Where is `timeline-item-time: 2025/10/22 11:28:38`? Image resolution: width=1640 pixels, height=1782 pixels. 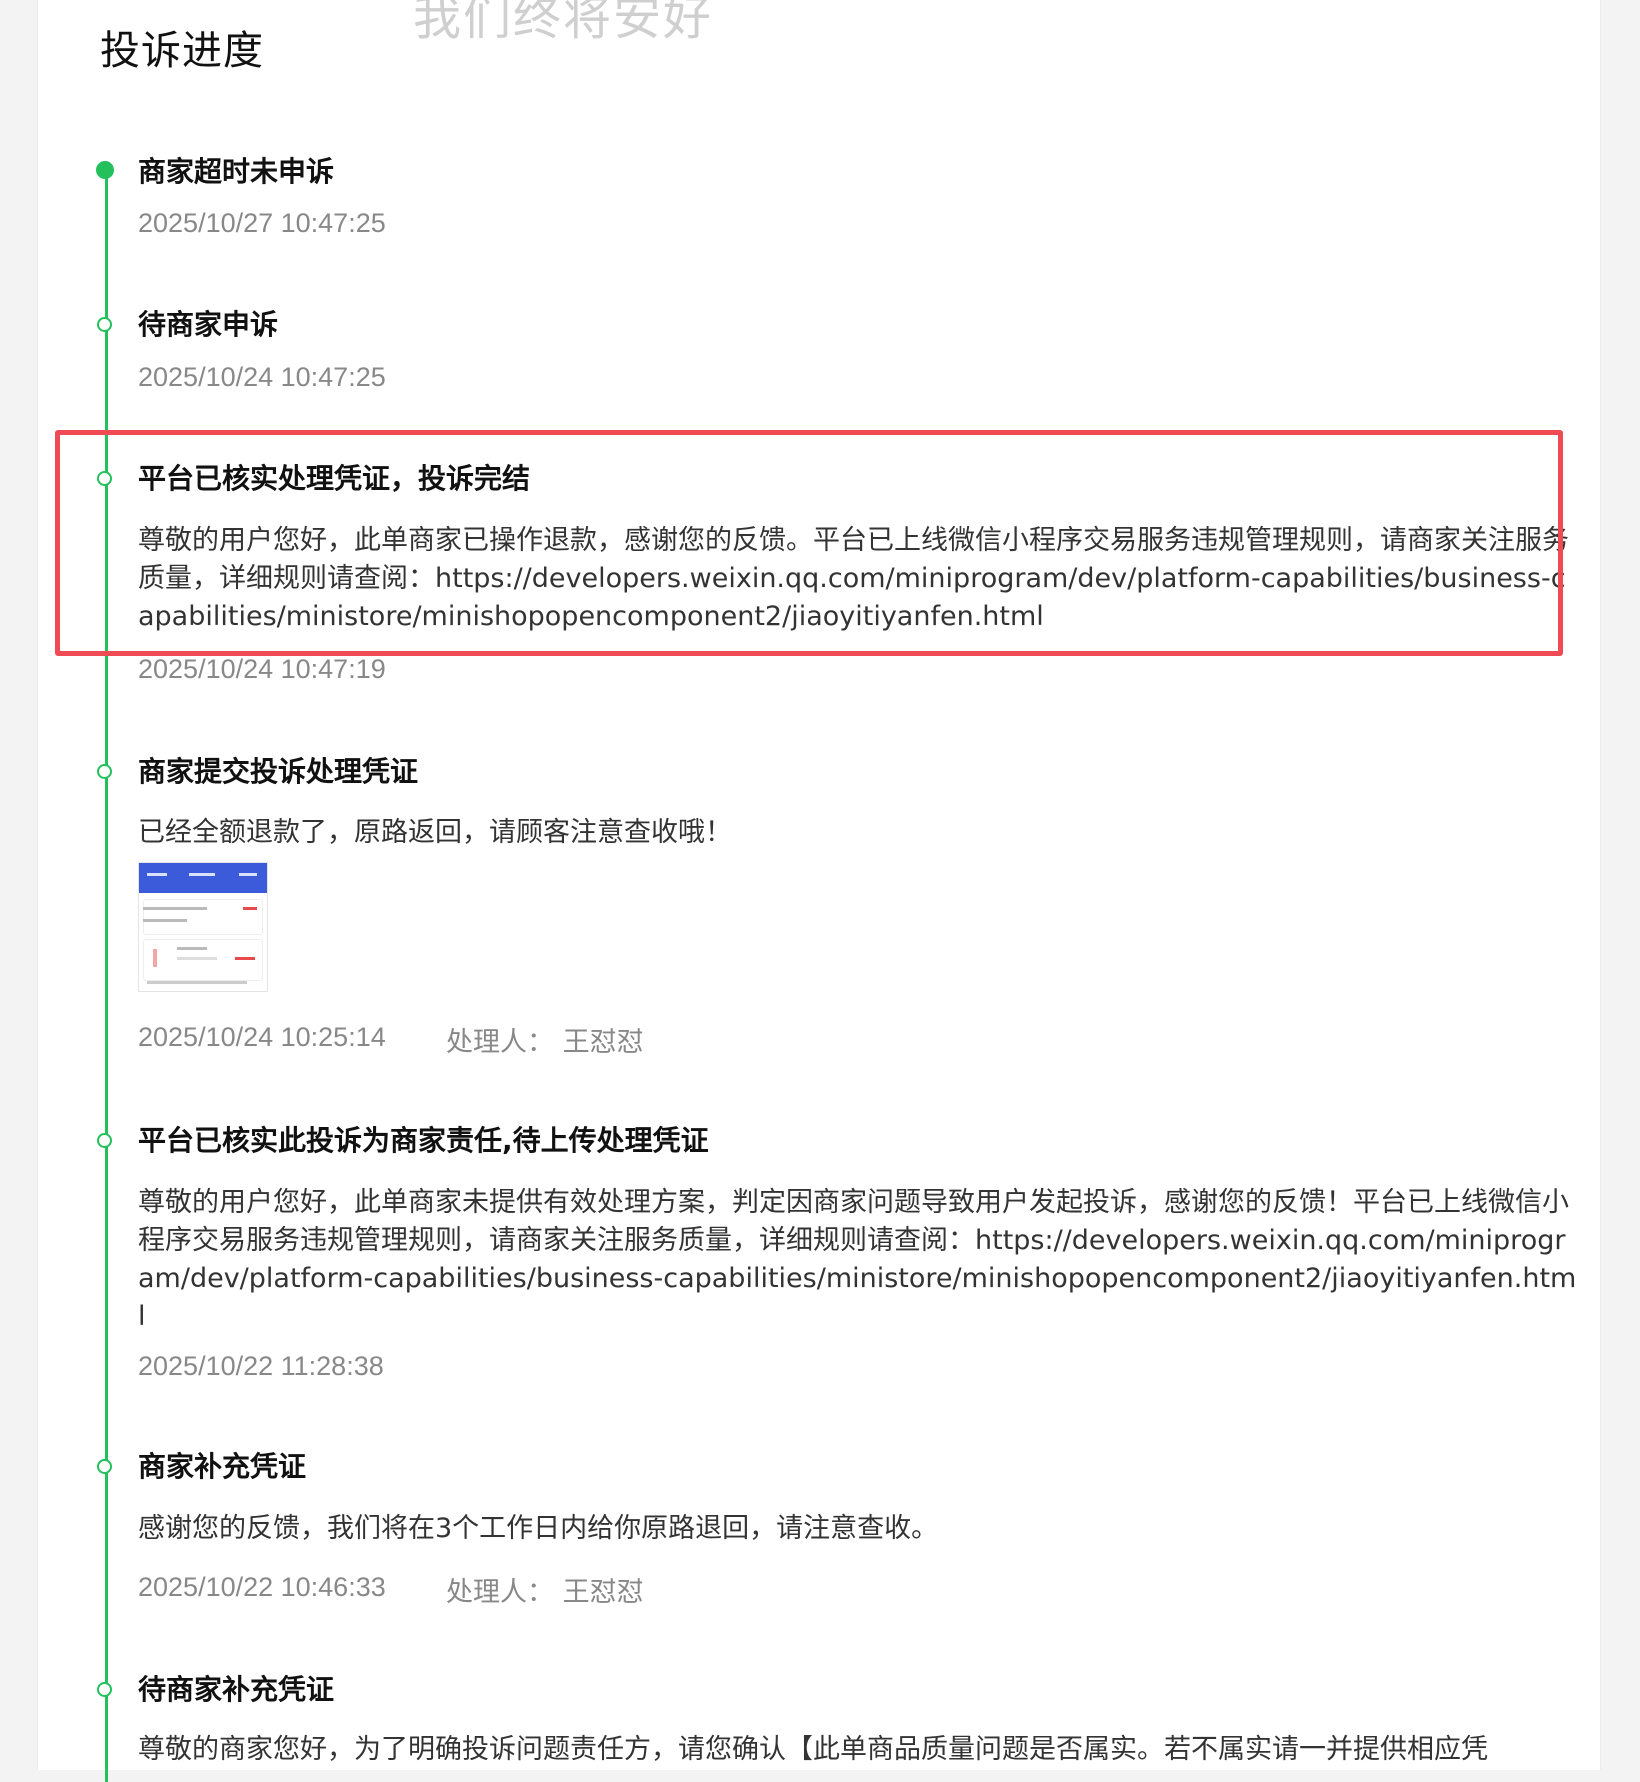 timeline-item-time: 2025/10/22 11:28:38 is located at coordinates (261, 1366).